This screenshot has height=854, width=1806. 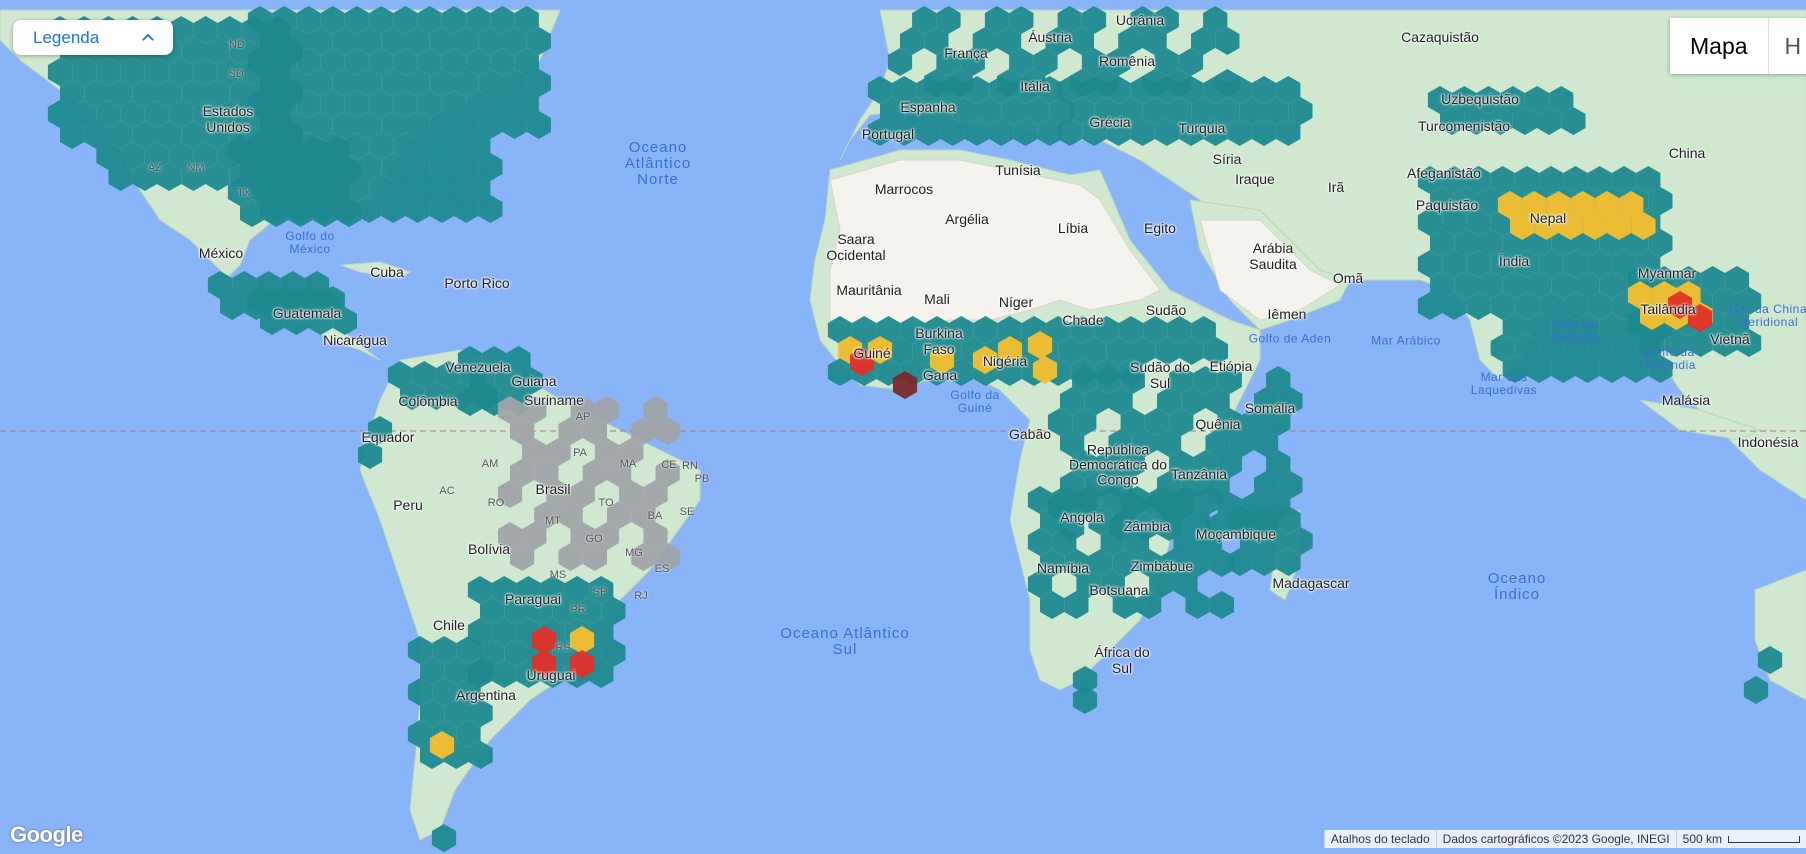 I want to click on chevron-up-icon, so click(x=148, y=37).